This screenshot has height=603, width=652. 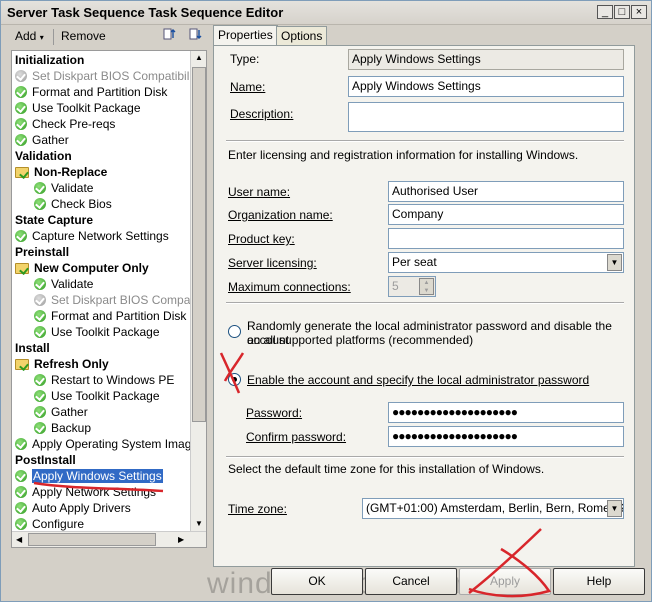 I want to click on organization-field: Company, so click(x=506, y=214).